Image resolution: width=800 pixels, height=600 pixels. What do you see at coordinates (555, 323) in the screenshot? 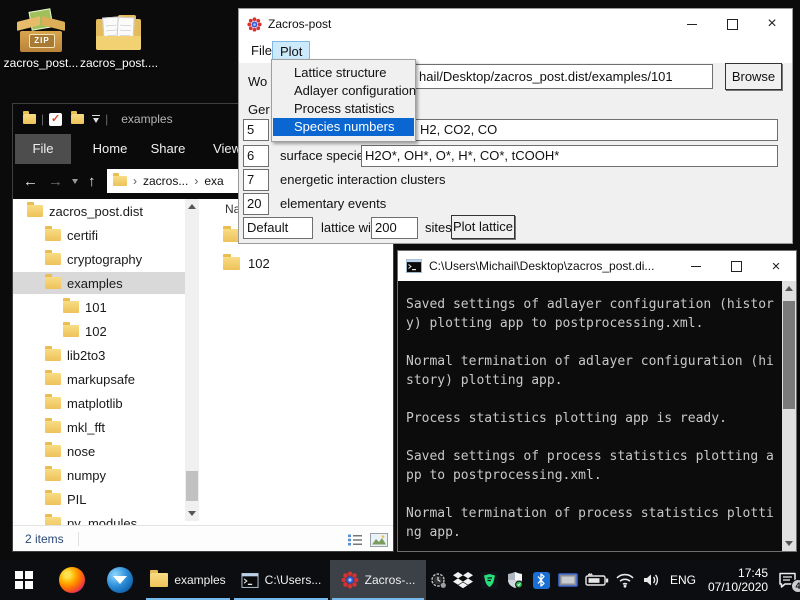
I see `console-line: y) plotting app to postprocessing.xml.` at bounding box center [555, 323].